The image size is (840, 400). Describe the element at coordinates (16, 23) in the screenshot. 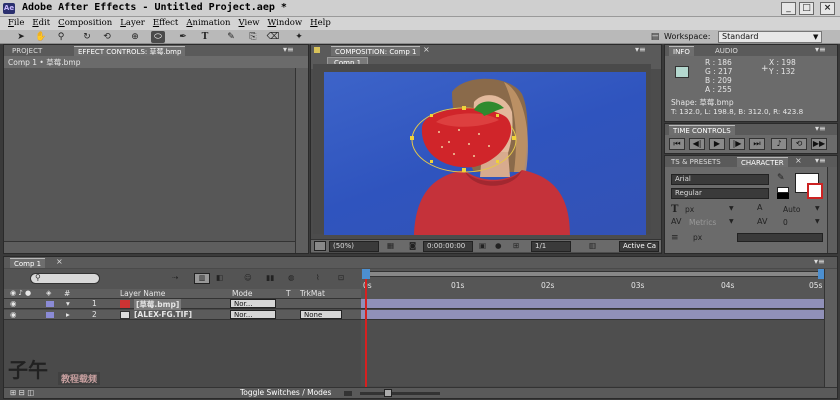

I see `menu-file: File` at that location.